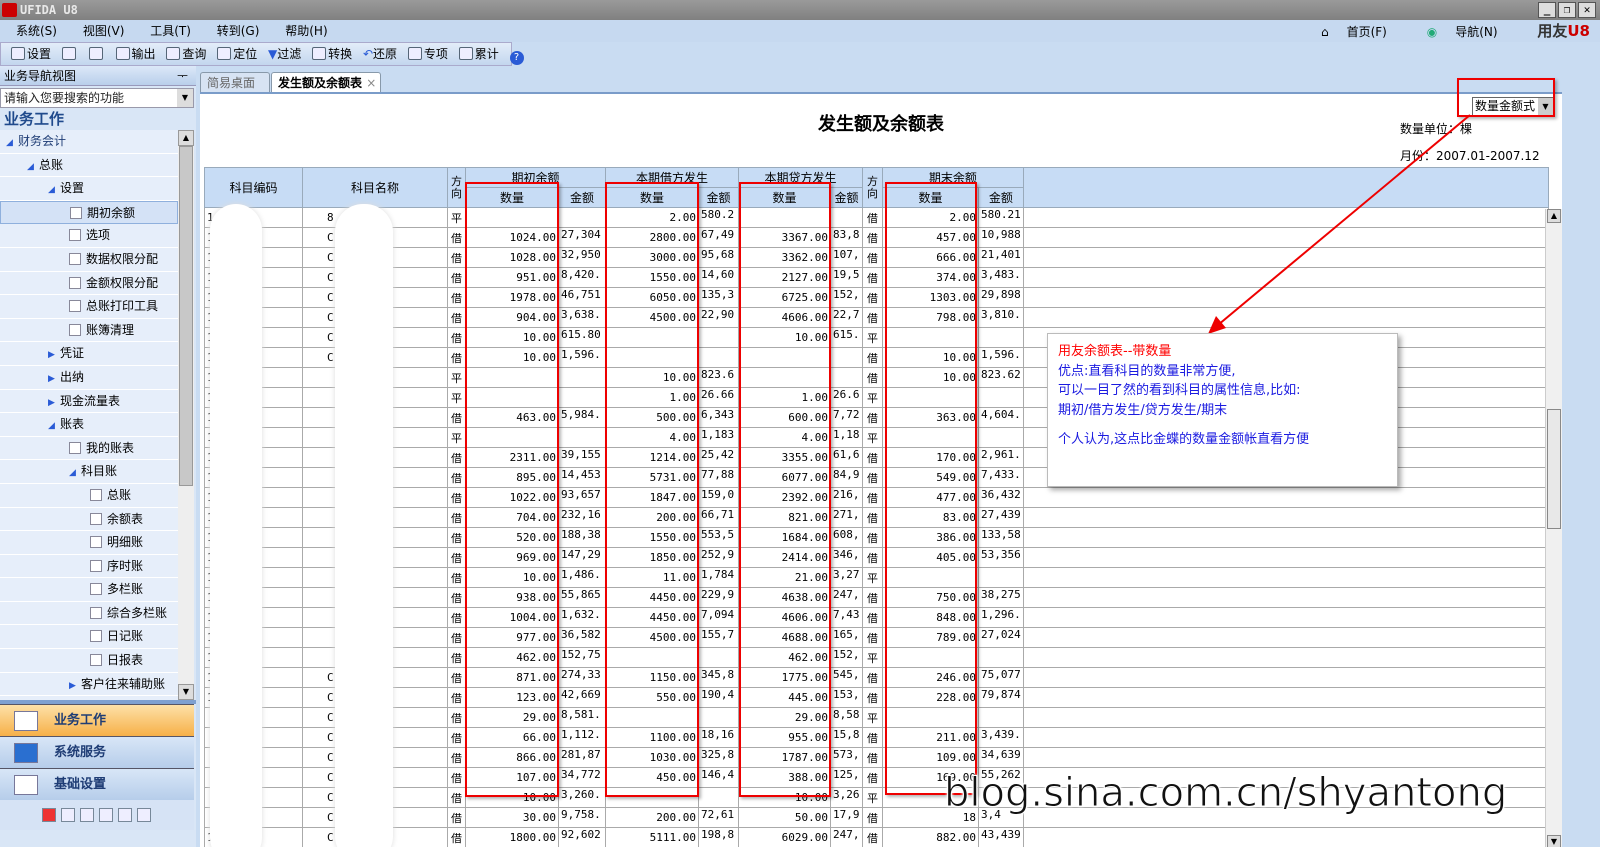 The width and height of the screenshot is (1600, 847). What do you see at coordinates (1115, 351) in the screenshot?
I see `note-title: 用友余额表--带数量` at bounding box center [1115, 351].